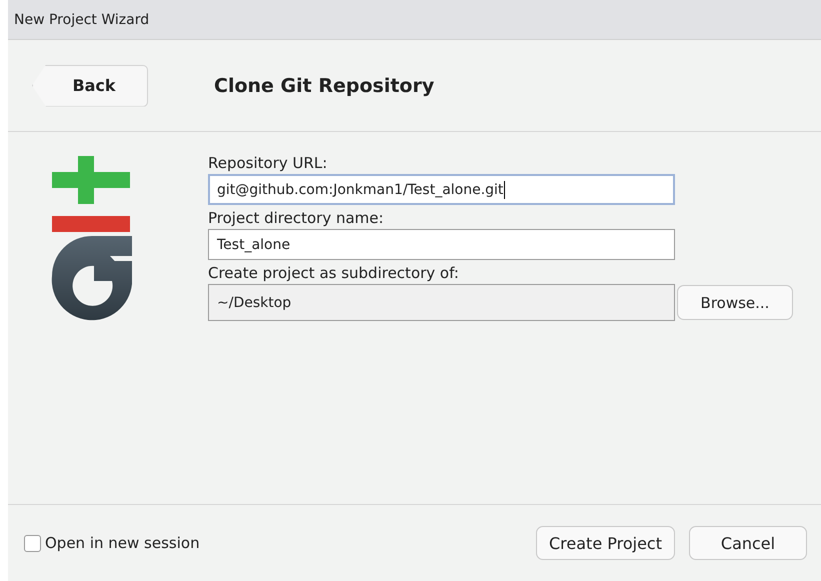 Image resolution: width=821 pixels, height=581 pixels. Describe the element at coordinates (748, 543) in the screenshot. I see `dialog-button: Cancel` at that location.